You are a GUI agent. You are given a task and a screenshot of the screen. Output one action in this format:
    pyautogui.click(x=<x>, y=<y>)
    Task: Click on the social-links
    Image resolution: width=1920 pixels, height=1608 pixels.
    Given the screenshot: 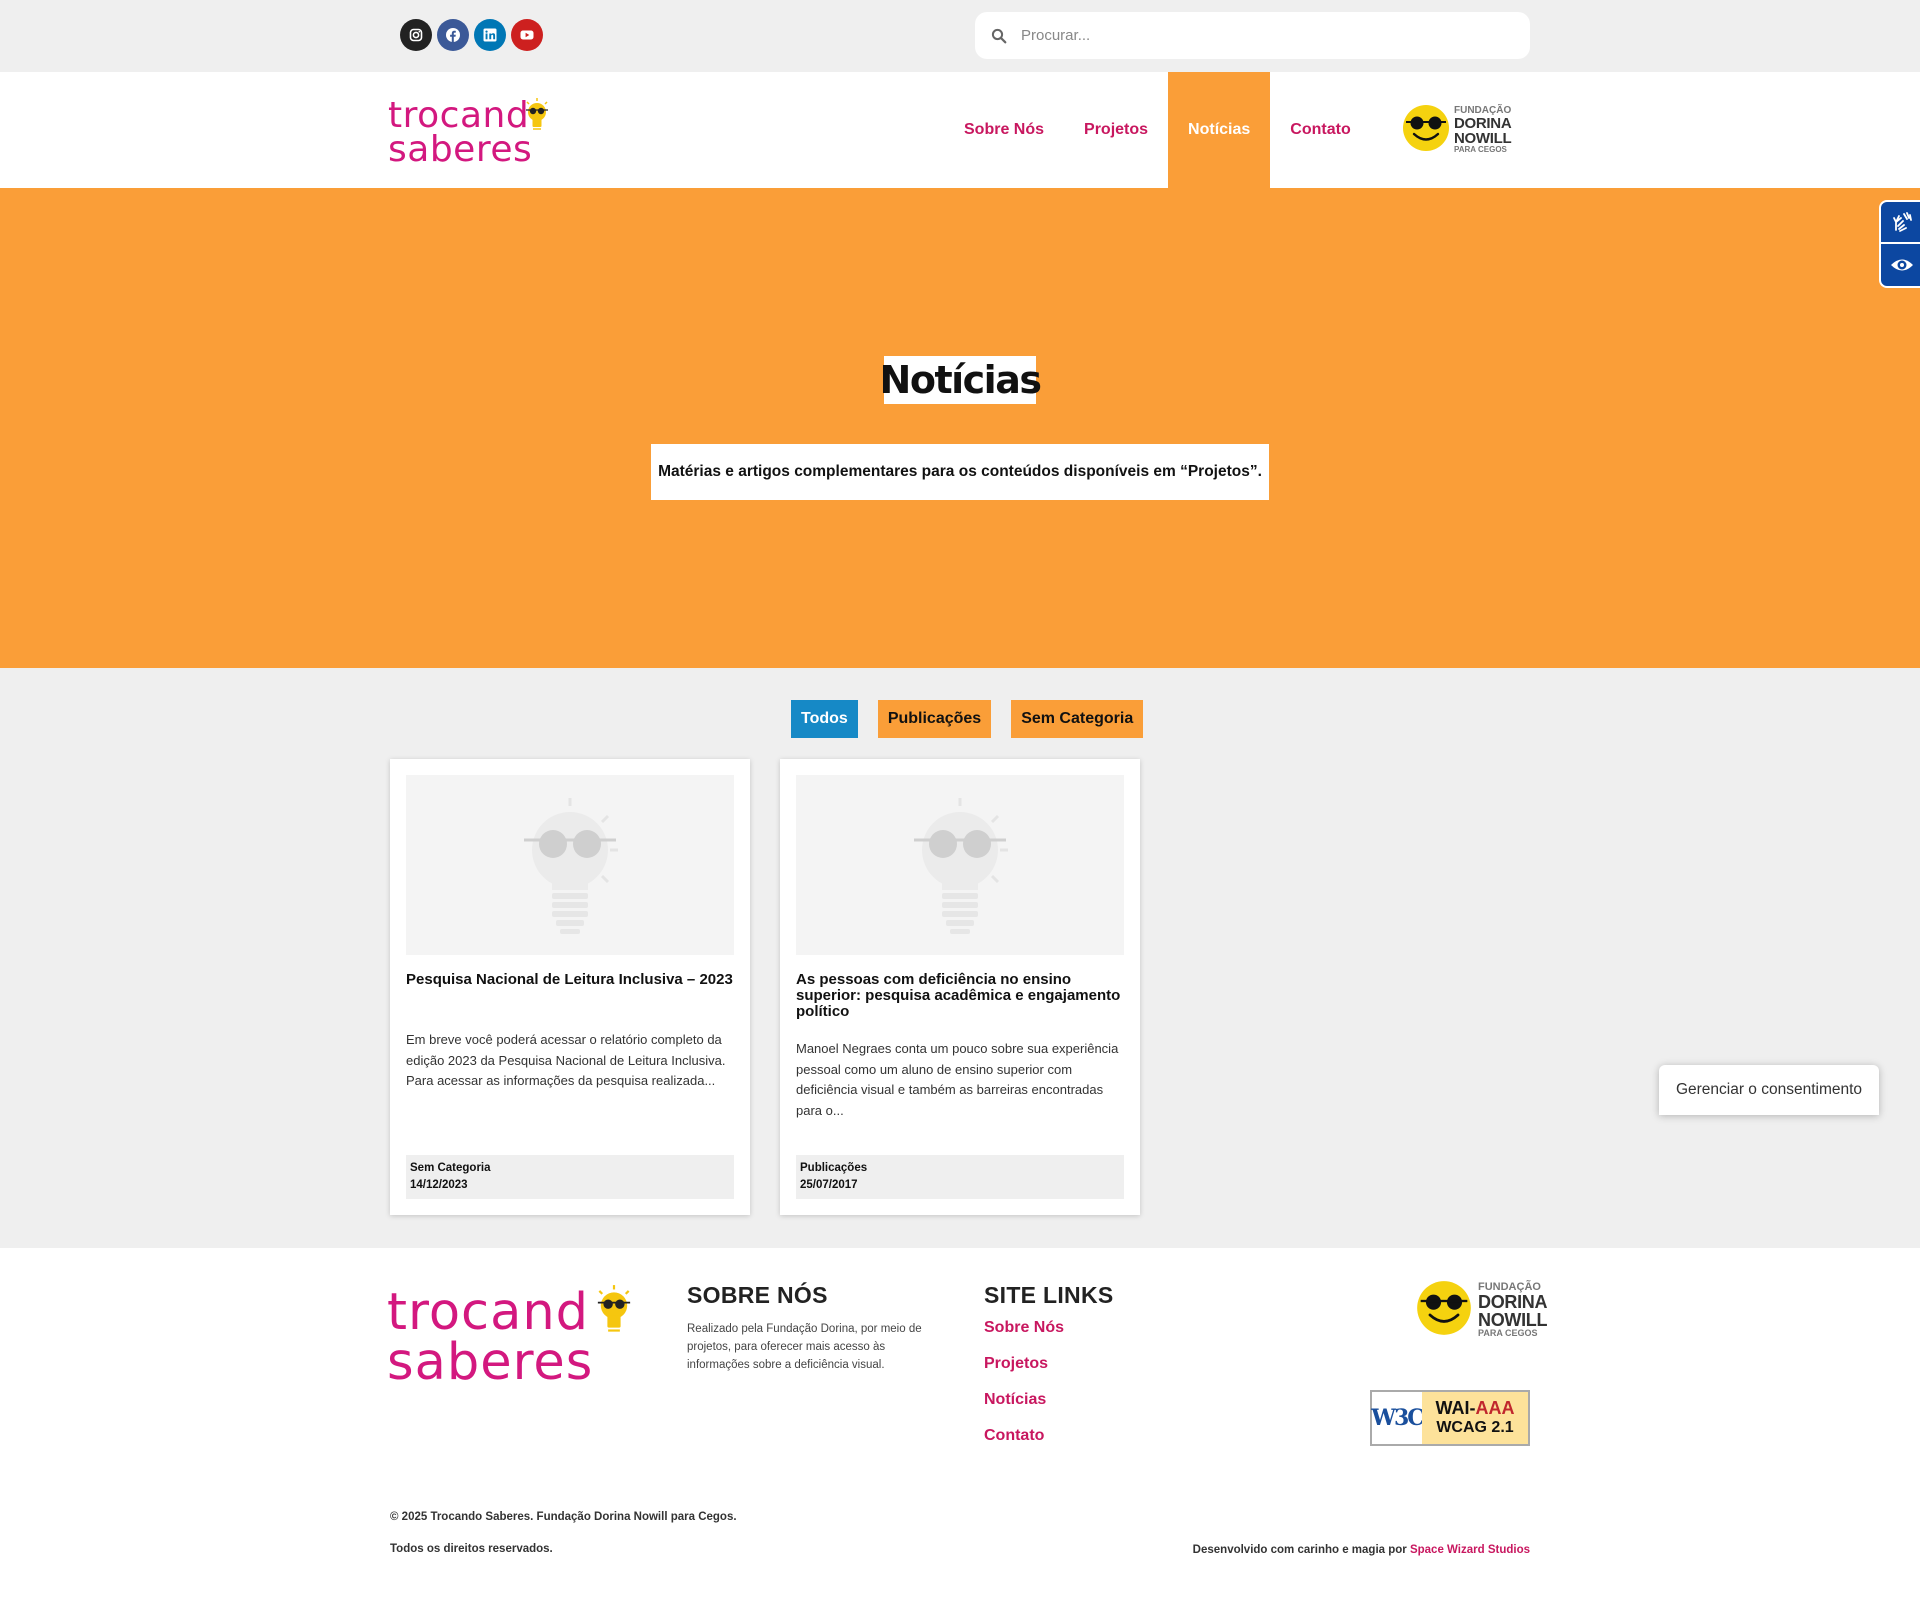 What is the action you would take?
    pyautogui.click(x=471, y=35)
    